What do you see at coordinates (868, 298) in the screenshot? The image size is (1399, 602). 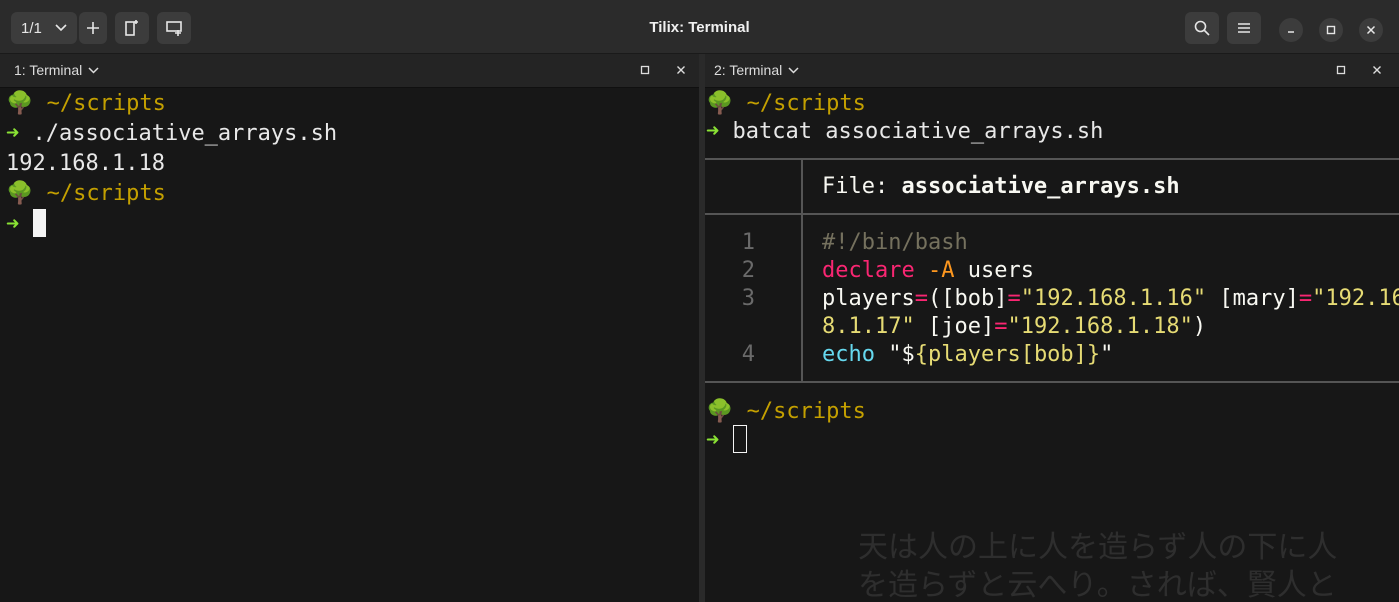 I see `identifier: players` at bounding box center [868, 298].